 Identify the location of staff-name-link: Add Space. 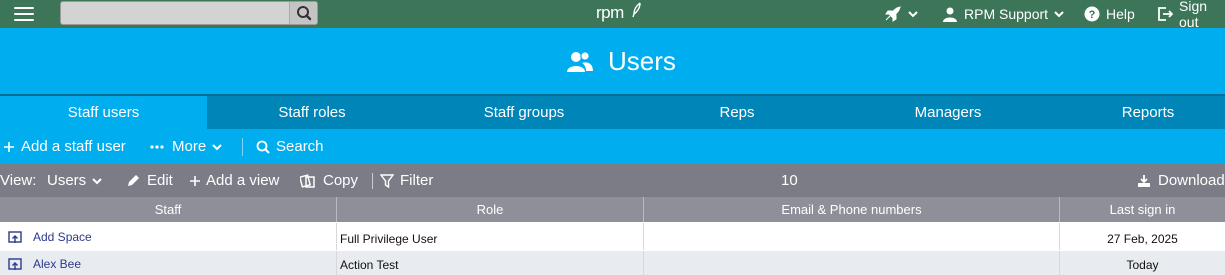
(62, 237).